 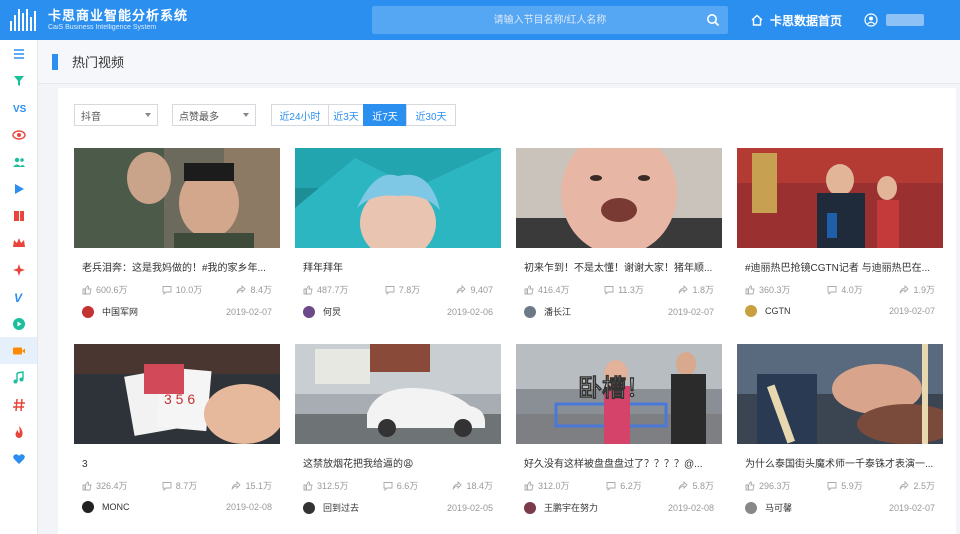 What do you see at coordinates (431, 115) in the screenshot?
I see `tab-30d: 近30天` at bounding box center [431, 115].